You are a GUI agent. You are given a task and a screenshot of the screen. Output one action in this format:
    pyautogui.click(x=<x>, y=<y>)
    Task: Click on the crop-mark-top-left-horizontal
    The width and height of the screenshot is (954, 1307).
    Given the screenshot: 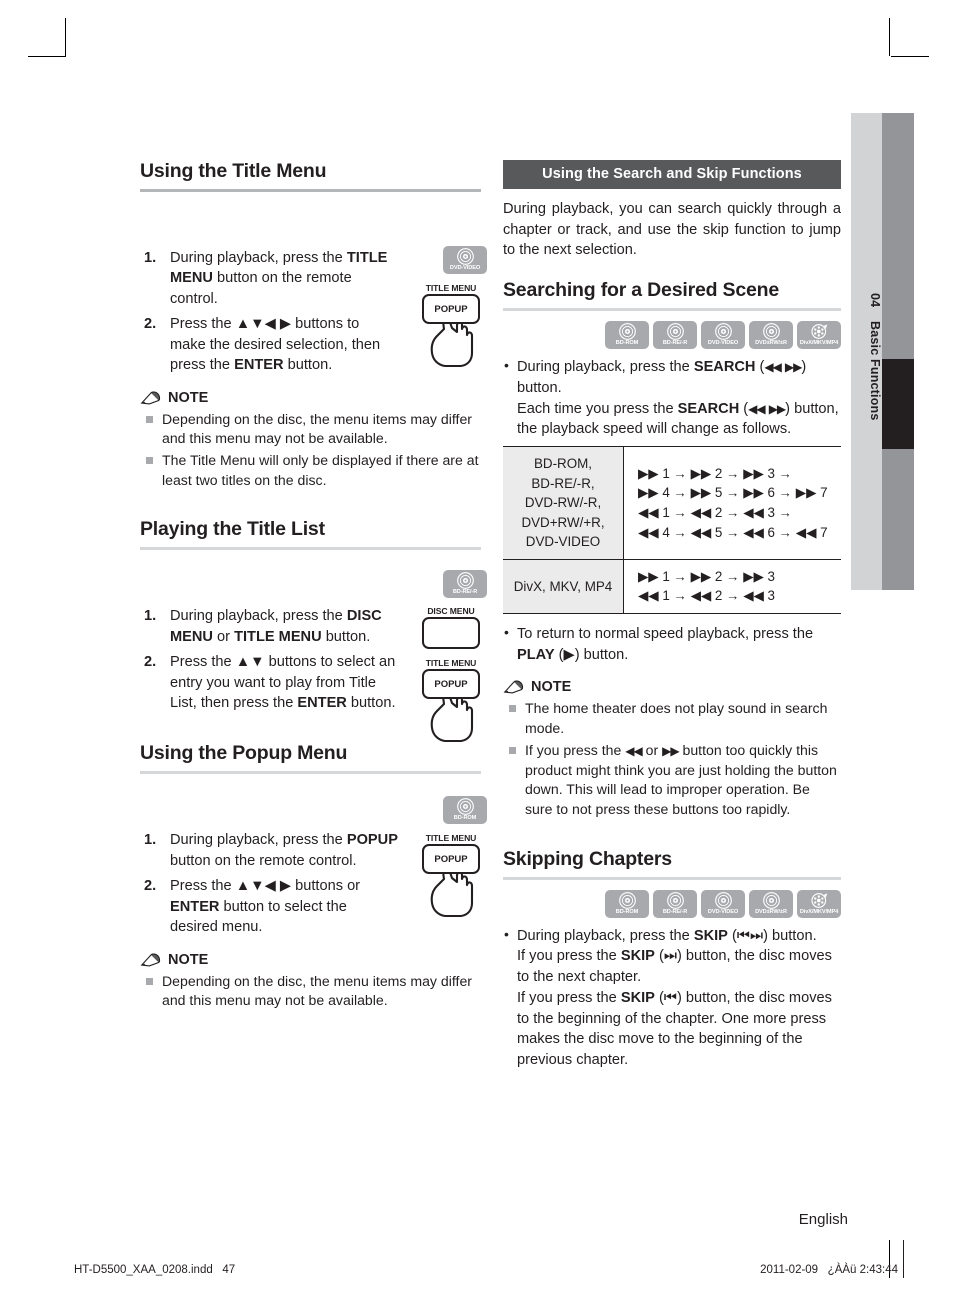 What is the action you would take?
    pyautogui.click(x=47, y=56)
    